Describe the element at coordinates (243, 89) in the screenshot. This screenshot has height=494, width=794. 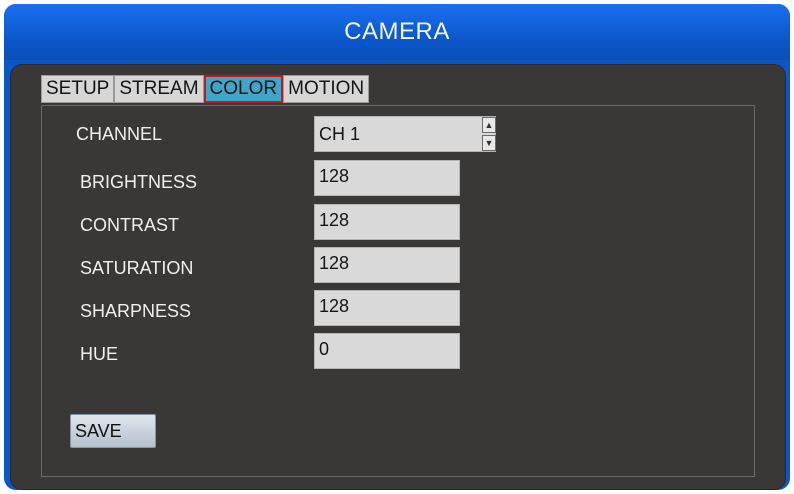
I see `tab-color: COLOR` at that location.